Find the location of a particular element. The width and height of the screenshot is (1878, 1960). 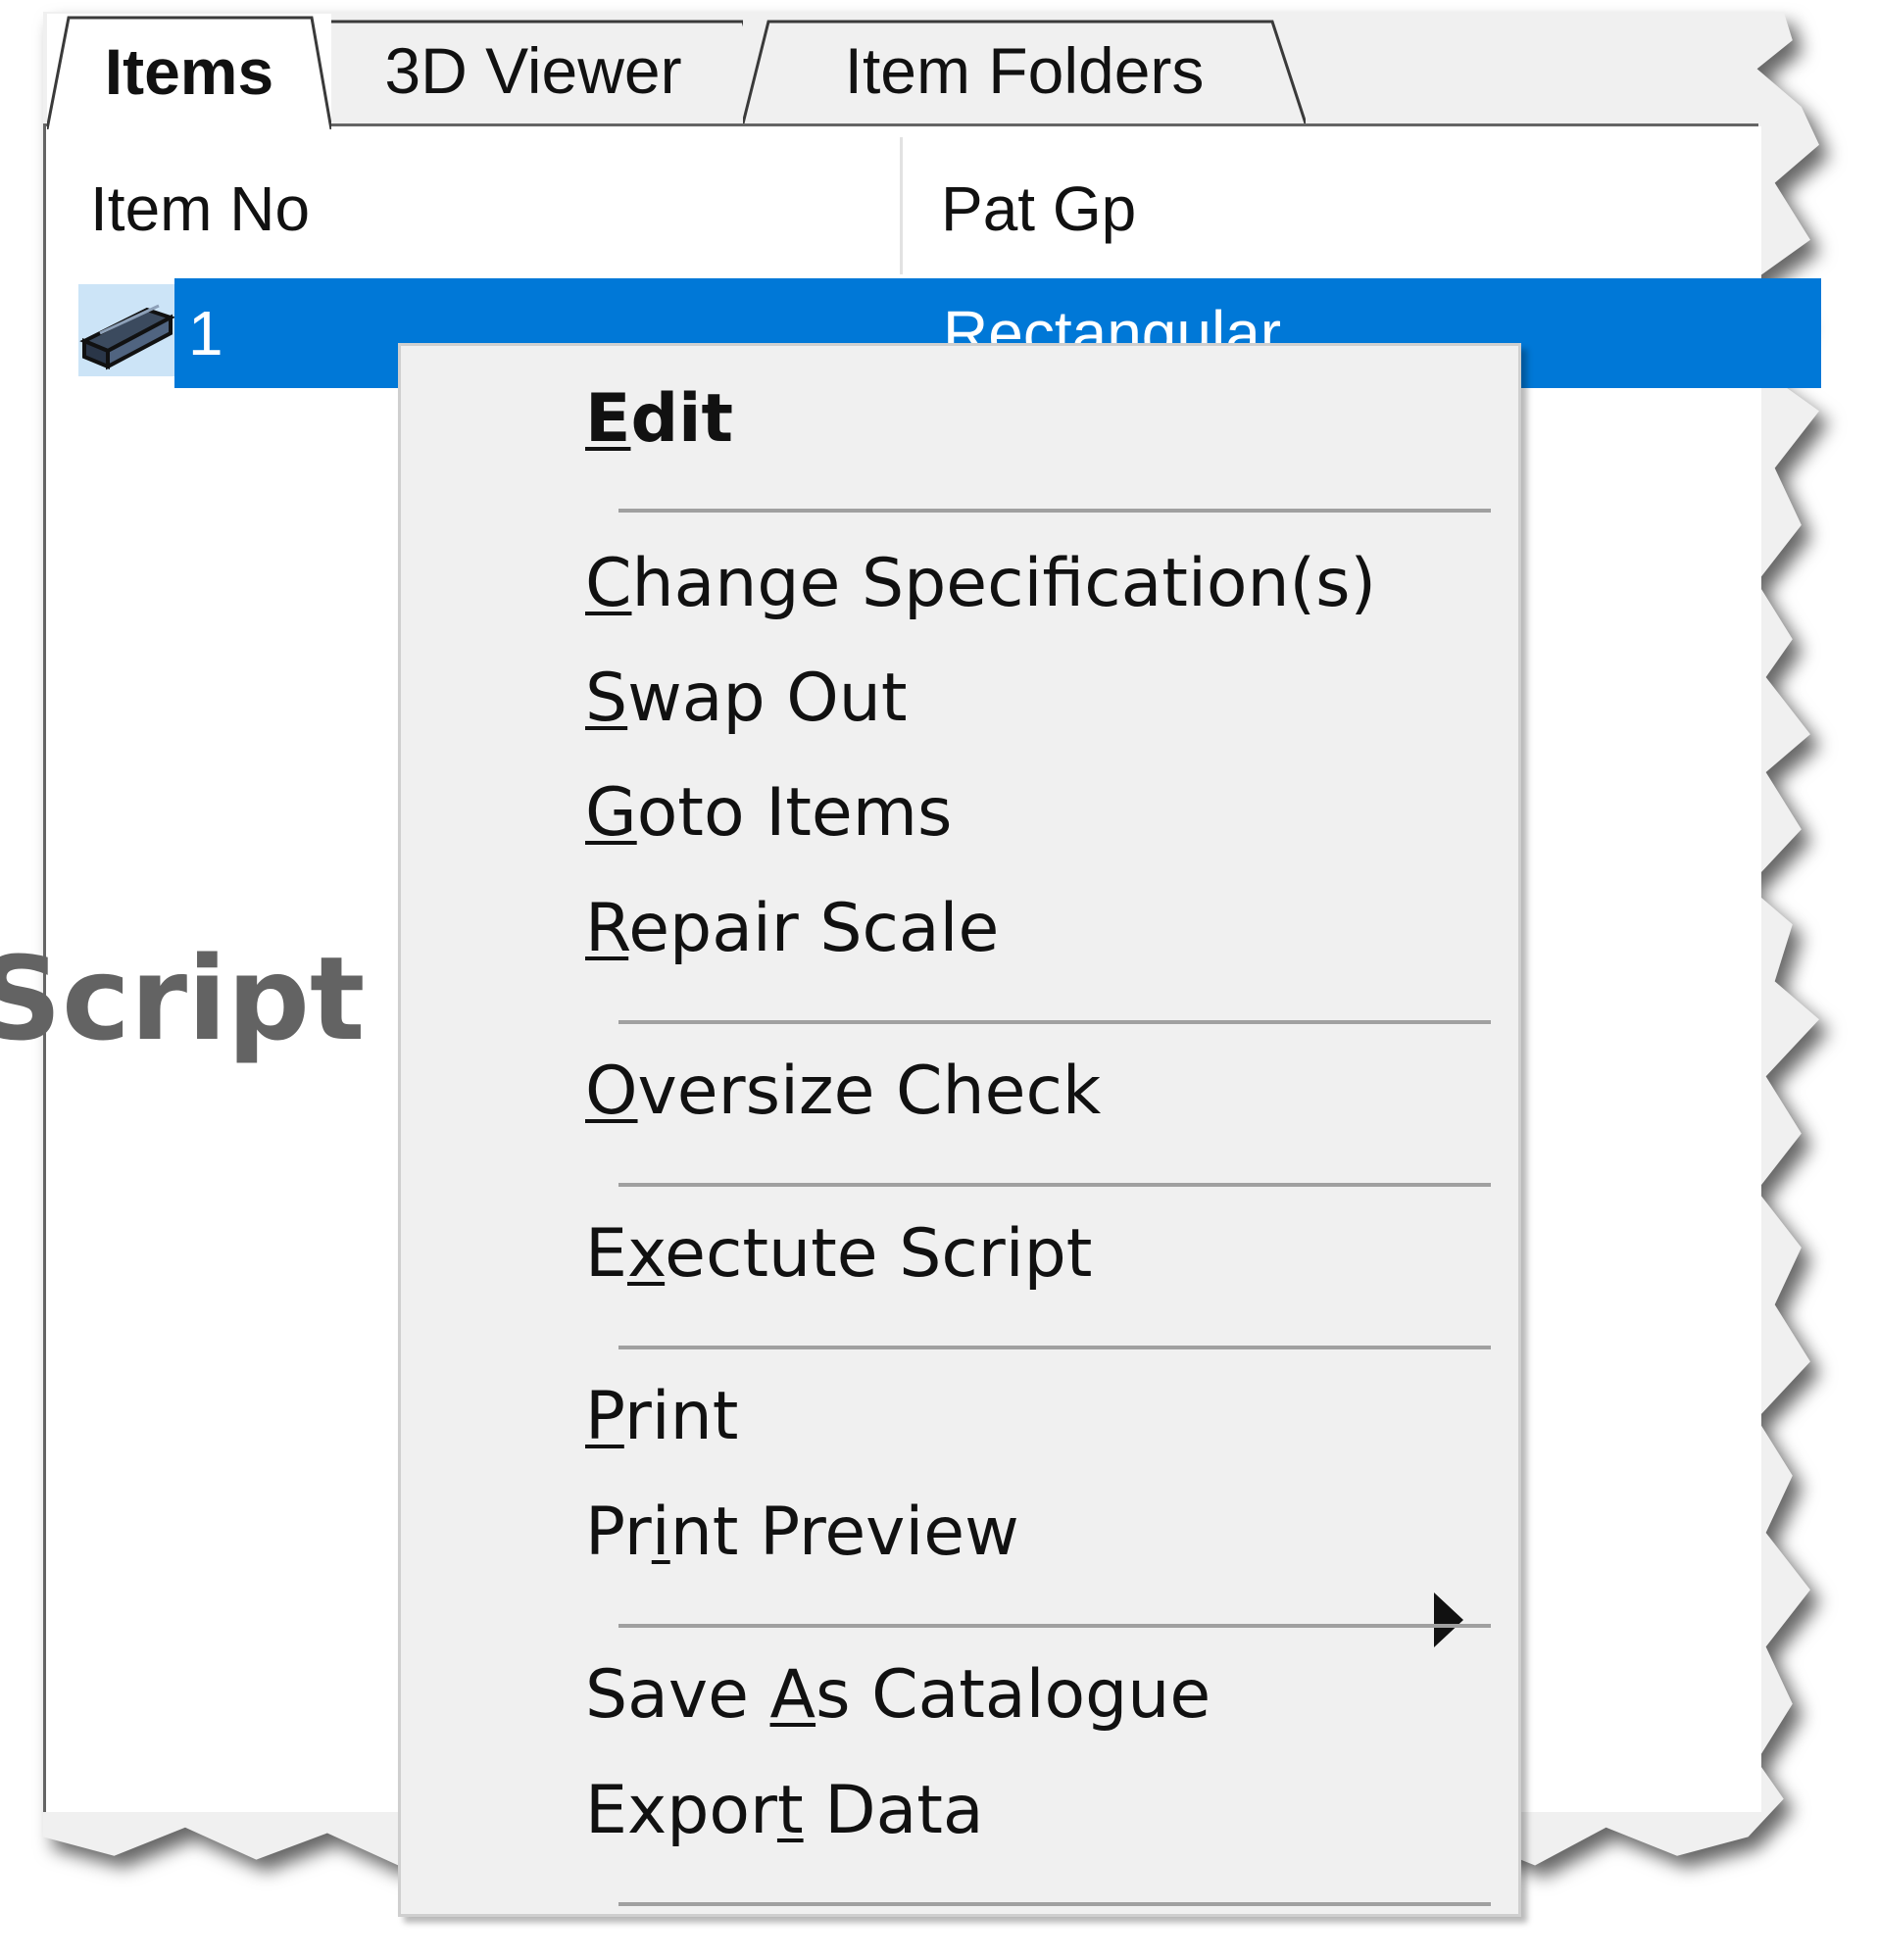

menu-item-label: Print is located at coordinates (662, 1416).